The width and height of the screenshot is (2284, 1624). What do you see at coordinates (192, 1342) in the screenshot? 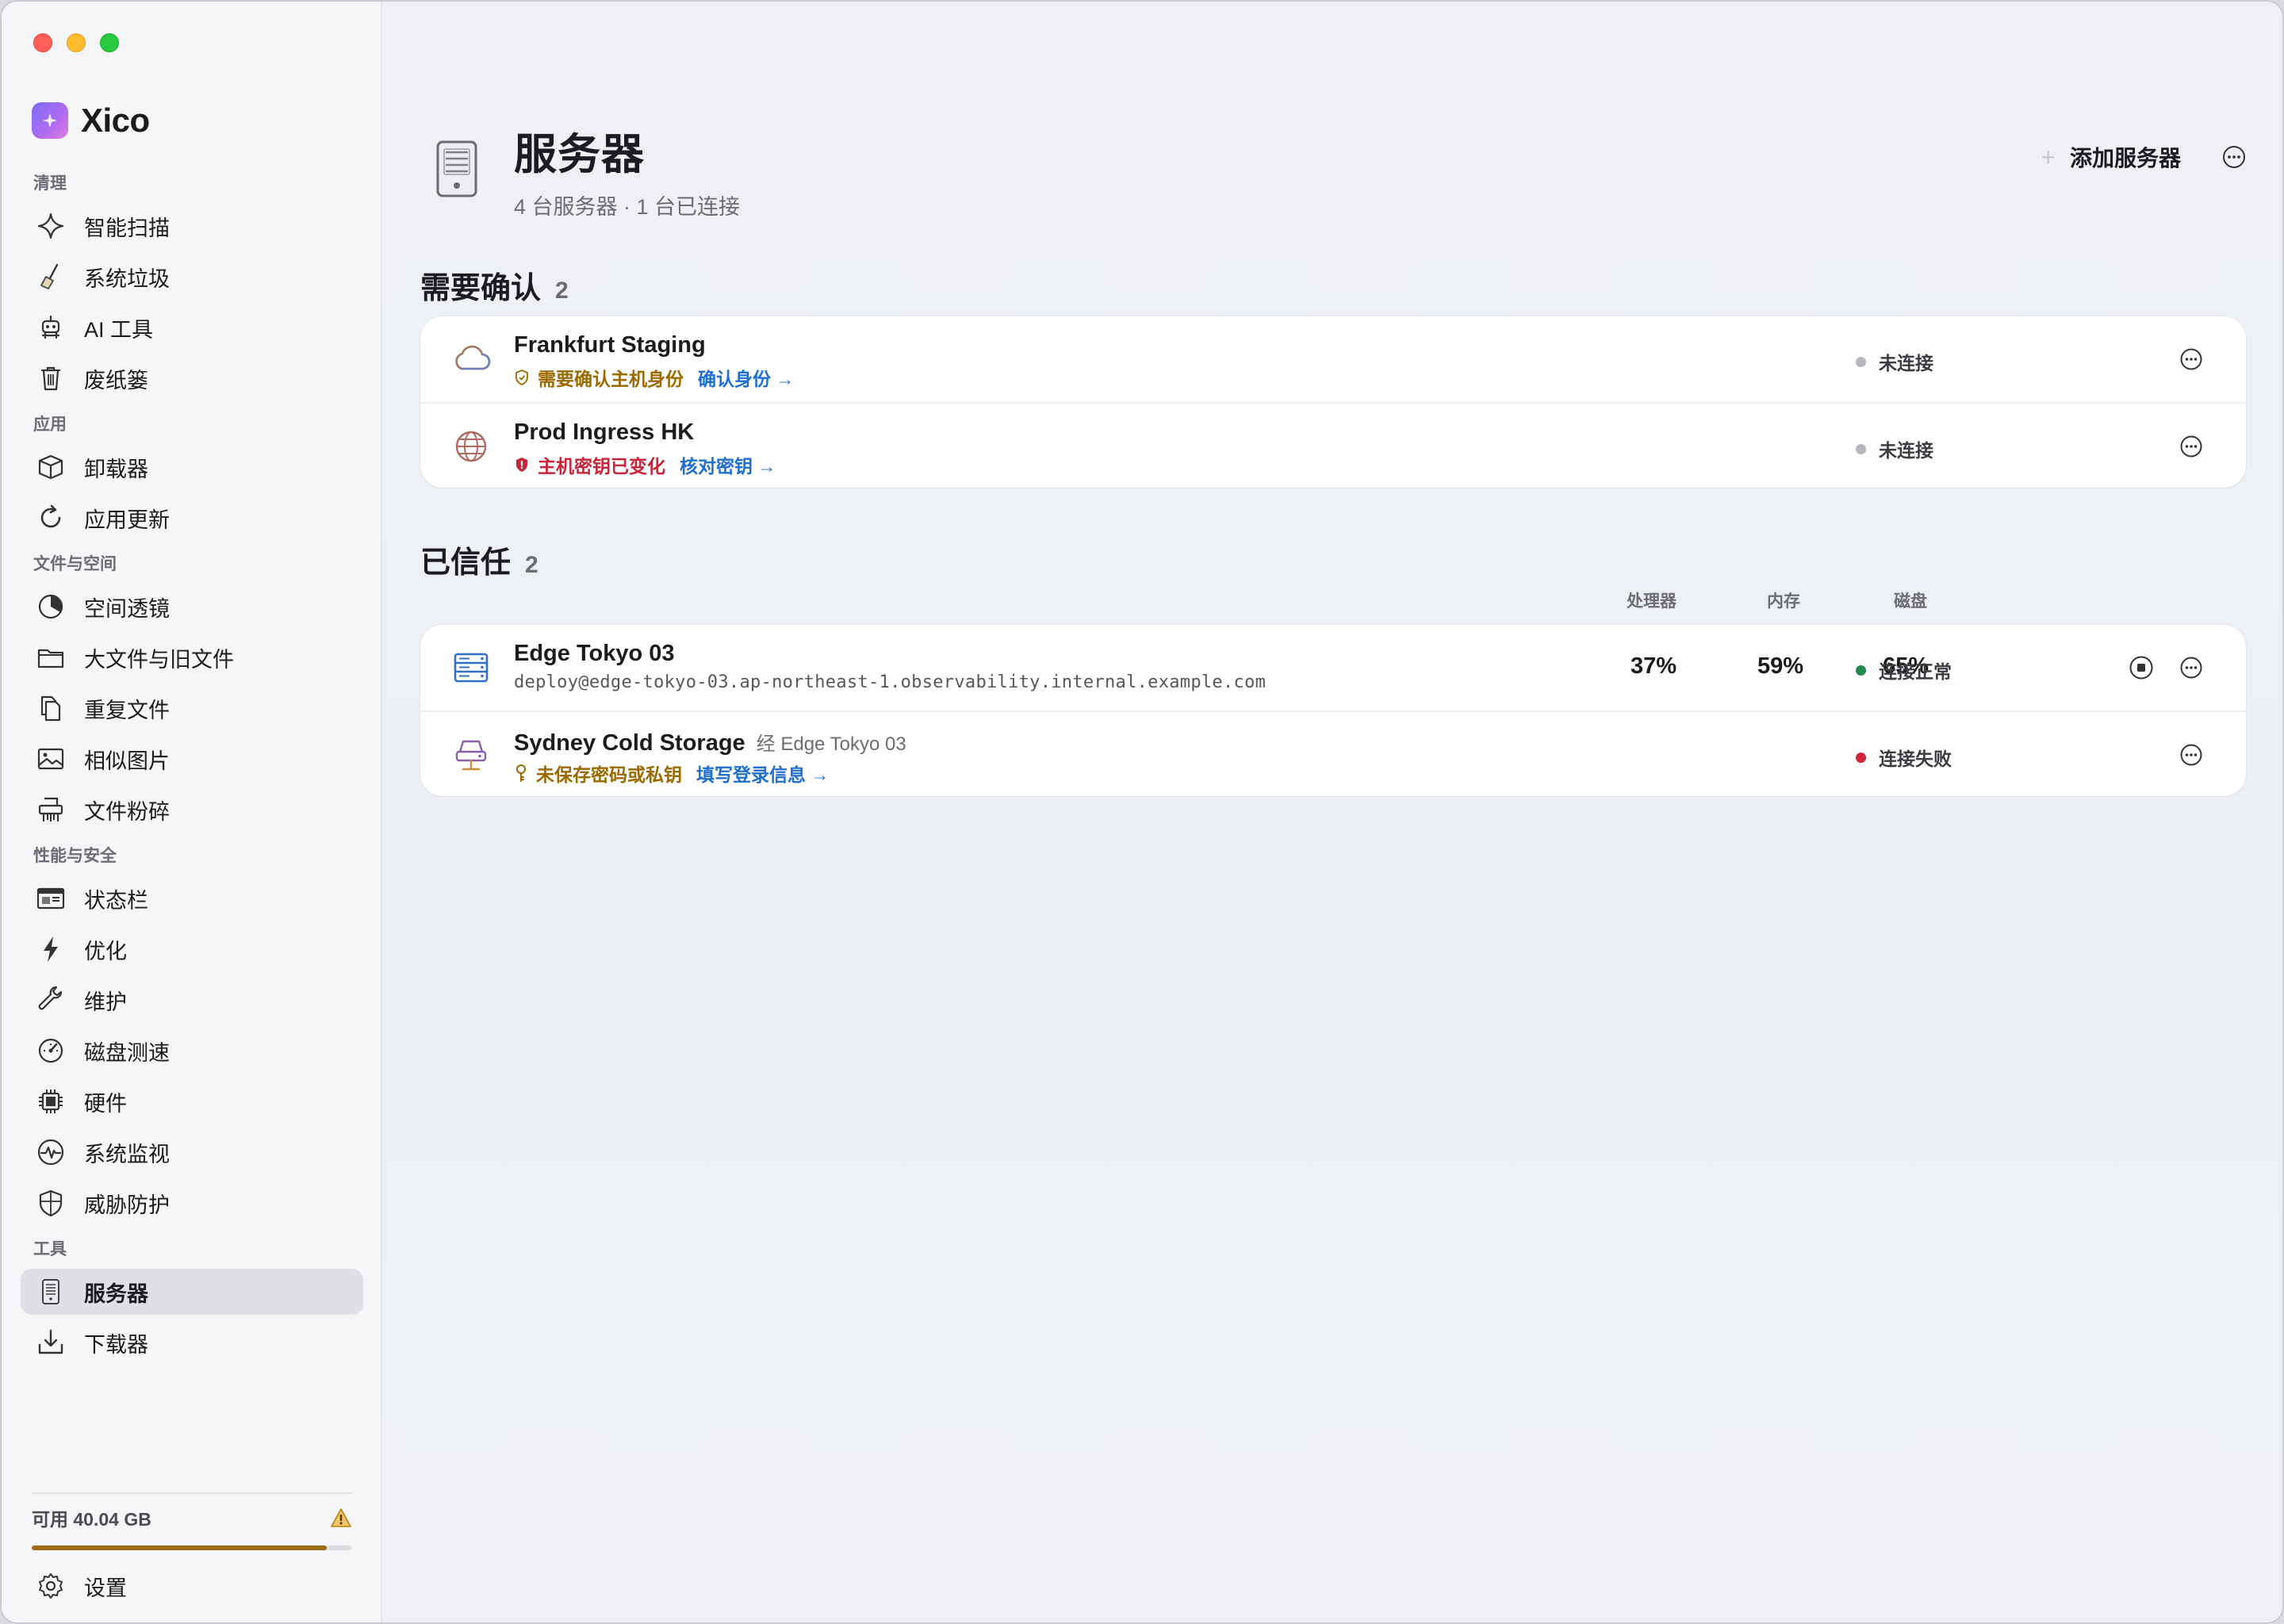
I see `sidebar-item-downloader: 下载器` at bounding box center [192, 1342].